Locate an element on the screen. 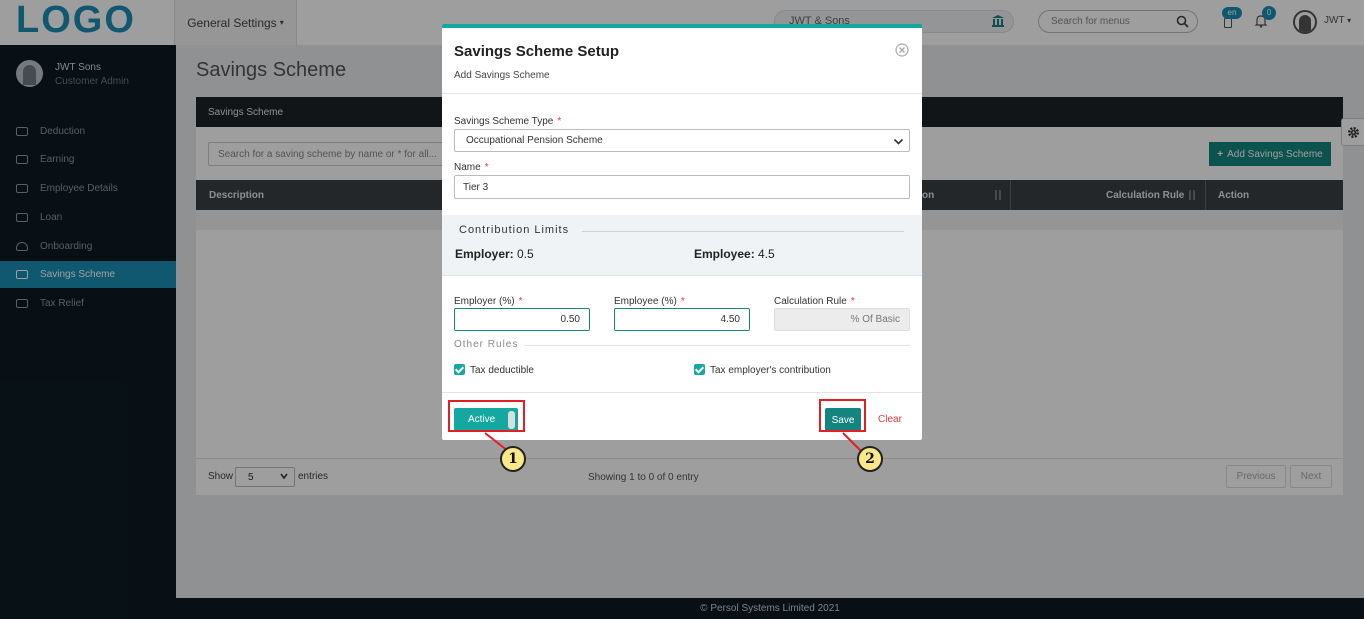  scheme-type-value: Occupational Pension Scheme is located at coordinates (534, 140).